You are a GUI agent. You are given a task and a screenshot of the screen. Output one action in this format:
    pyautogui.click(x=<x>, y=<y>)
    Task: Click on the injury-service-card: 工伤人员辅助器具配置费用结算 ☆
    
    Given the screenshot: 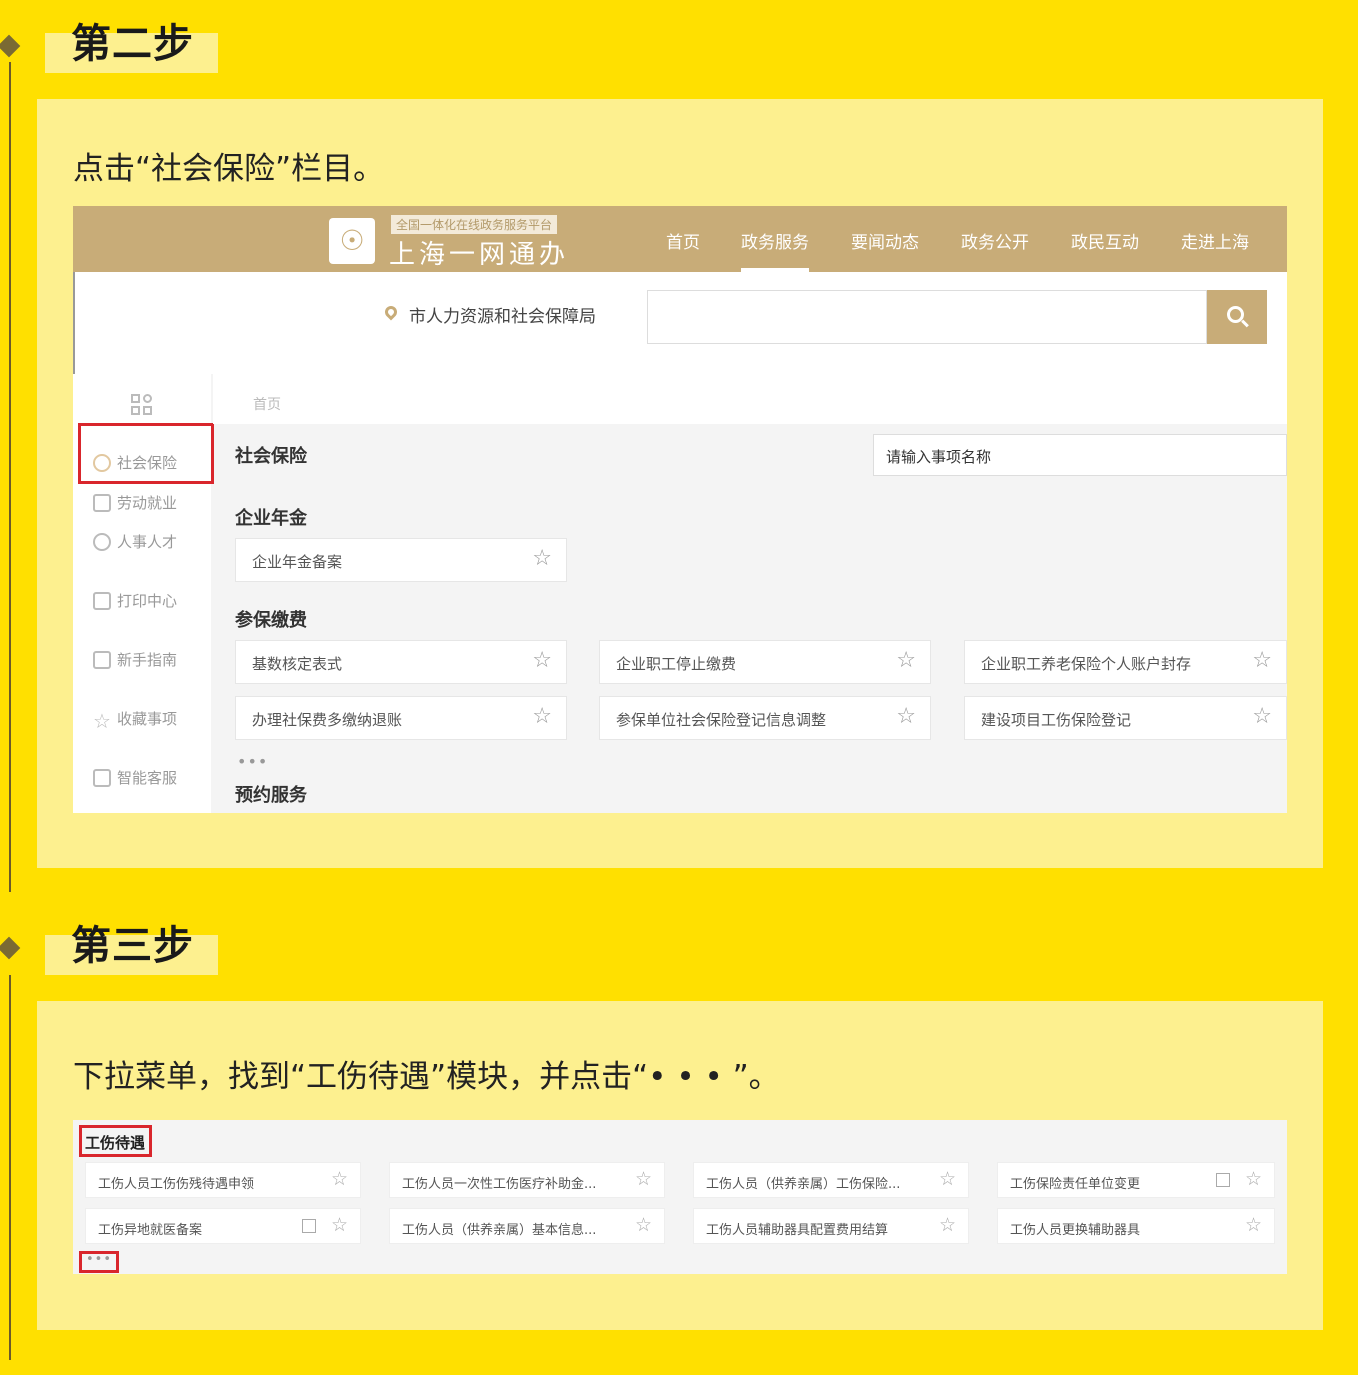 What is the action you would take?
    pyautogui.click(x=831, y=1226)
    